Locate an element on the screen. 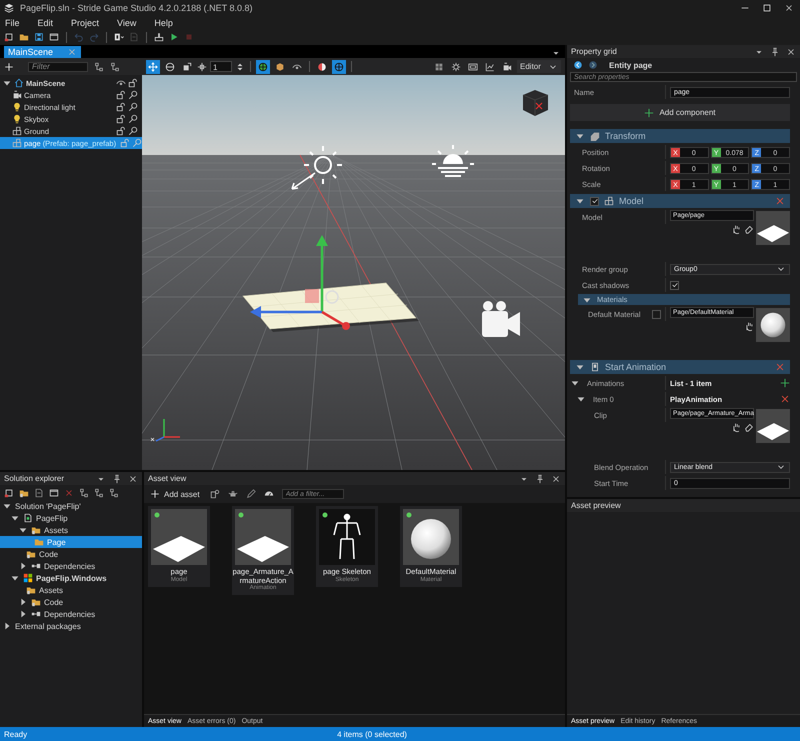 The width and height of the screenshot is (800, 741). filter-field: Filter is located at coordinates (58, 67).